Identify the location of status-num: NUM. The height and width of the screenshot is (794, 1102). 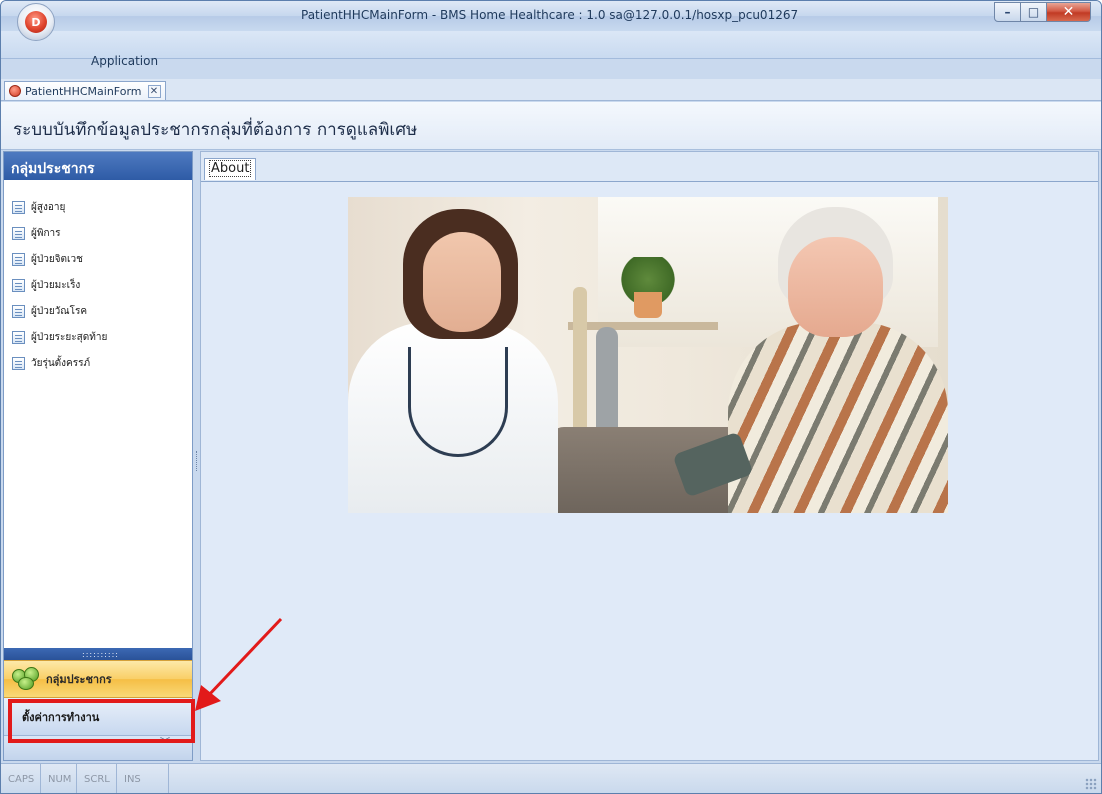
(59, 778).